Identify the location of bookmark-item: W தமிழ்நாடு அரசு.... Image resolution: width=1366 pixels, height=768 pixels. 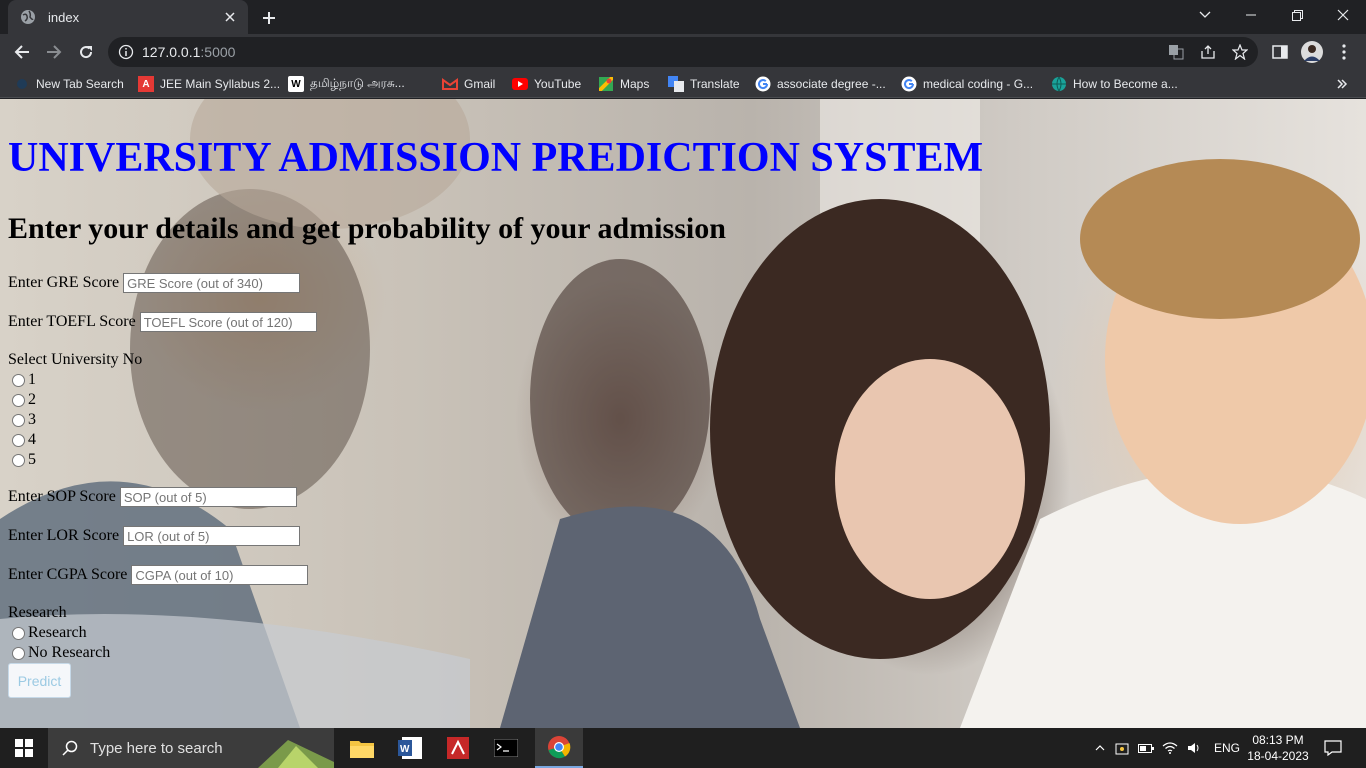
(346, 84).